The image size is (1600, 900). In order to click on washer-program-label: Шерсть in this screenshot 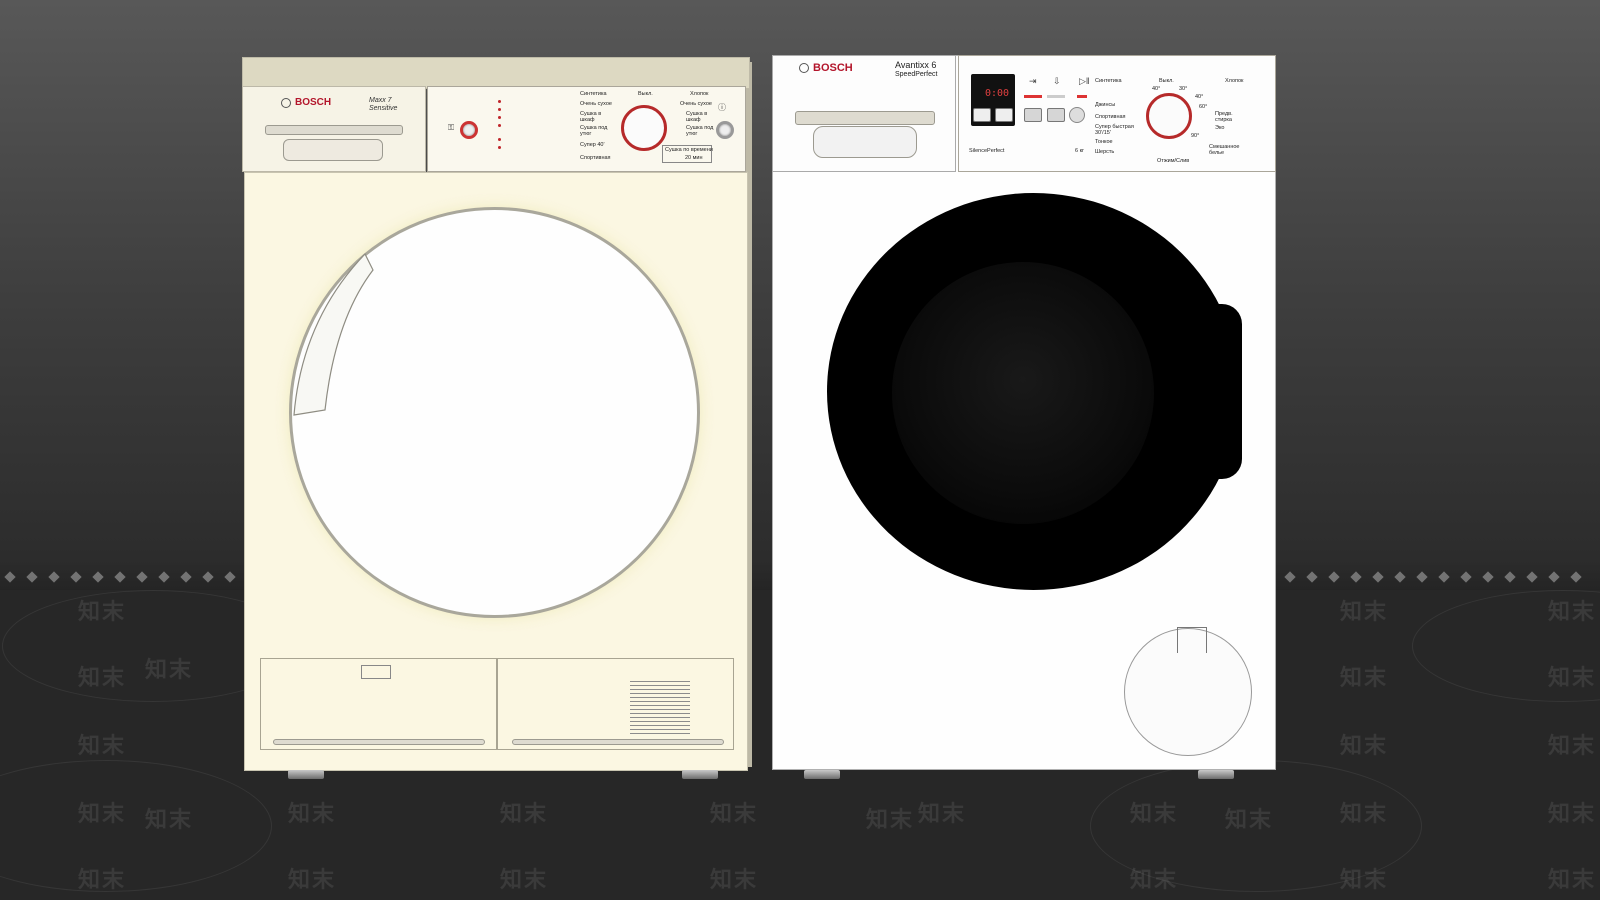, I will do `click(1105, 152)`.